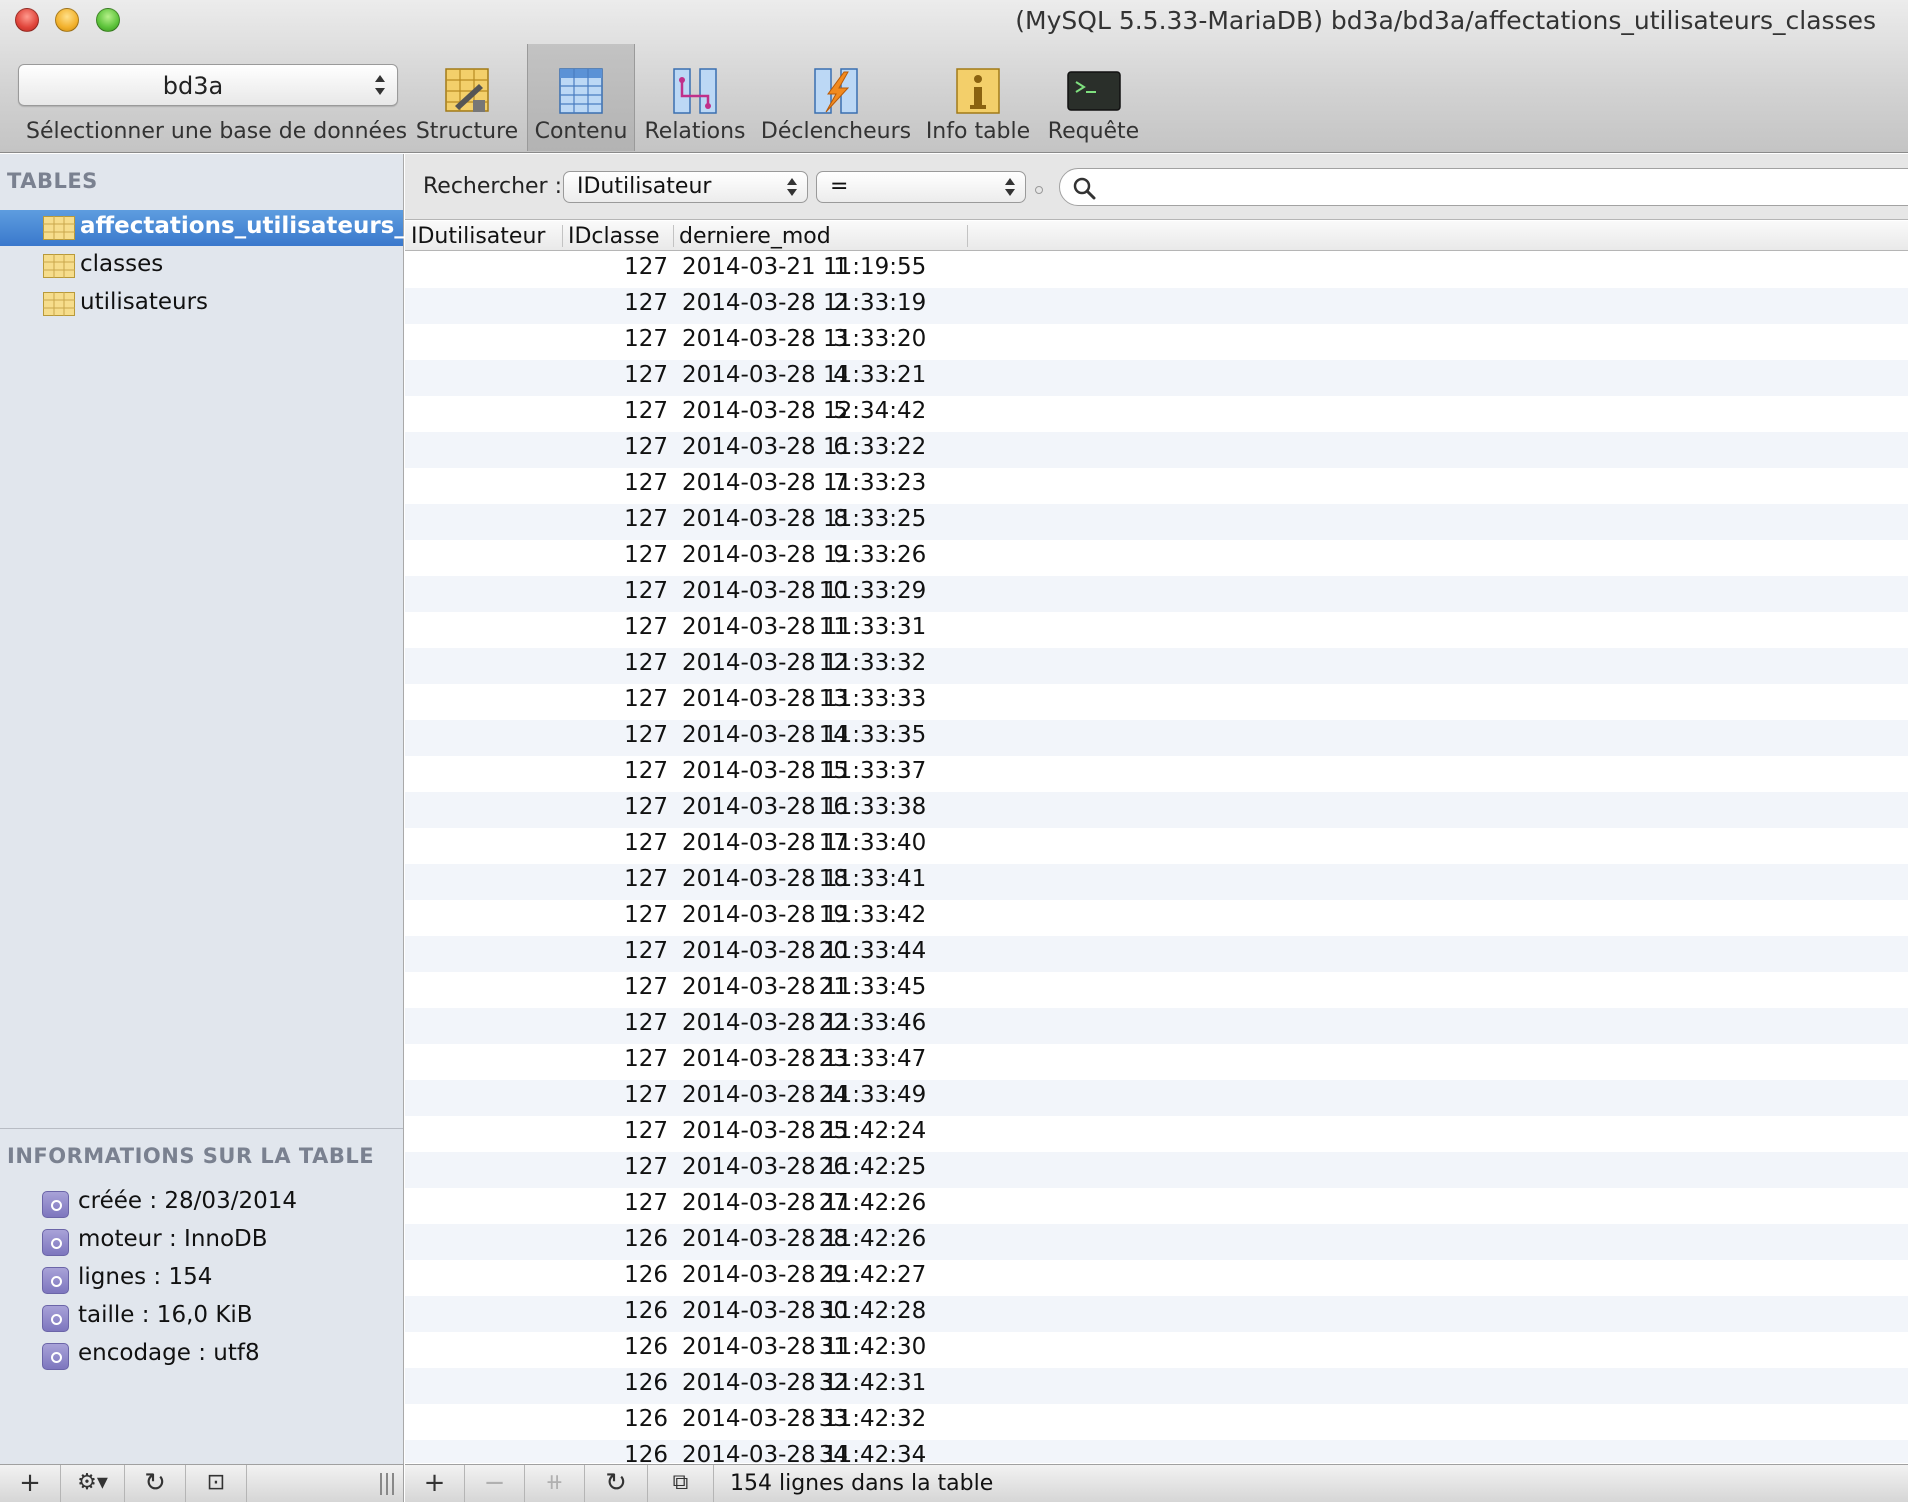 The height and width of the screenshot is (1502, 1908). What do you see at coordinates (1156, 378) in the screenshot?
I see `table-row: 4 127 2014-03-28 11:33:21` at bounding box center [1156, 378].